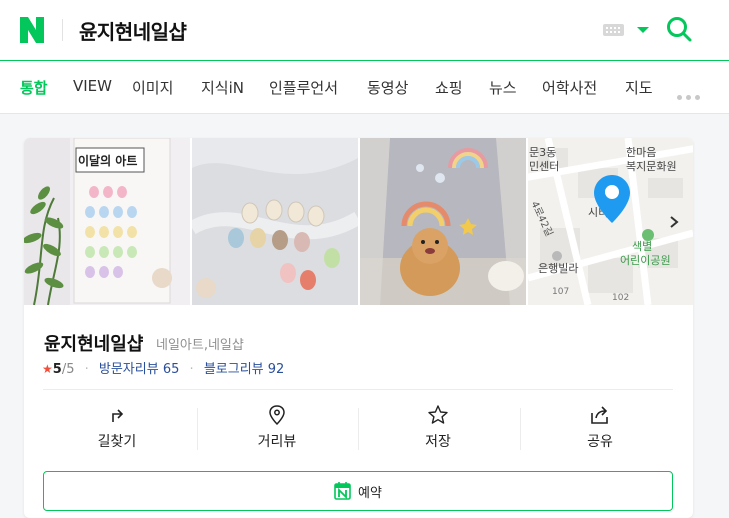 The image size is (729, 518). I want to click on map-label: 은행빌라, so click(558, 268).